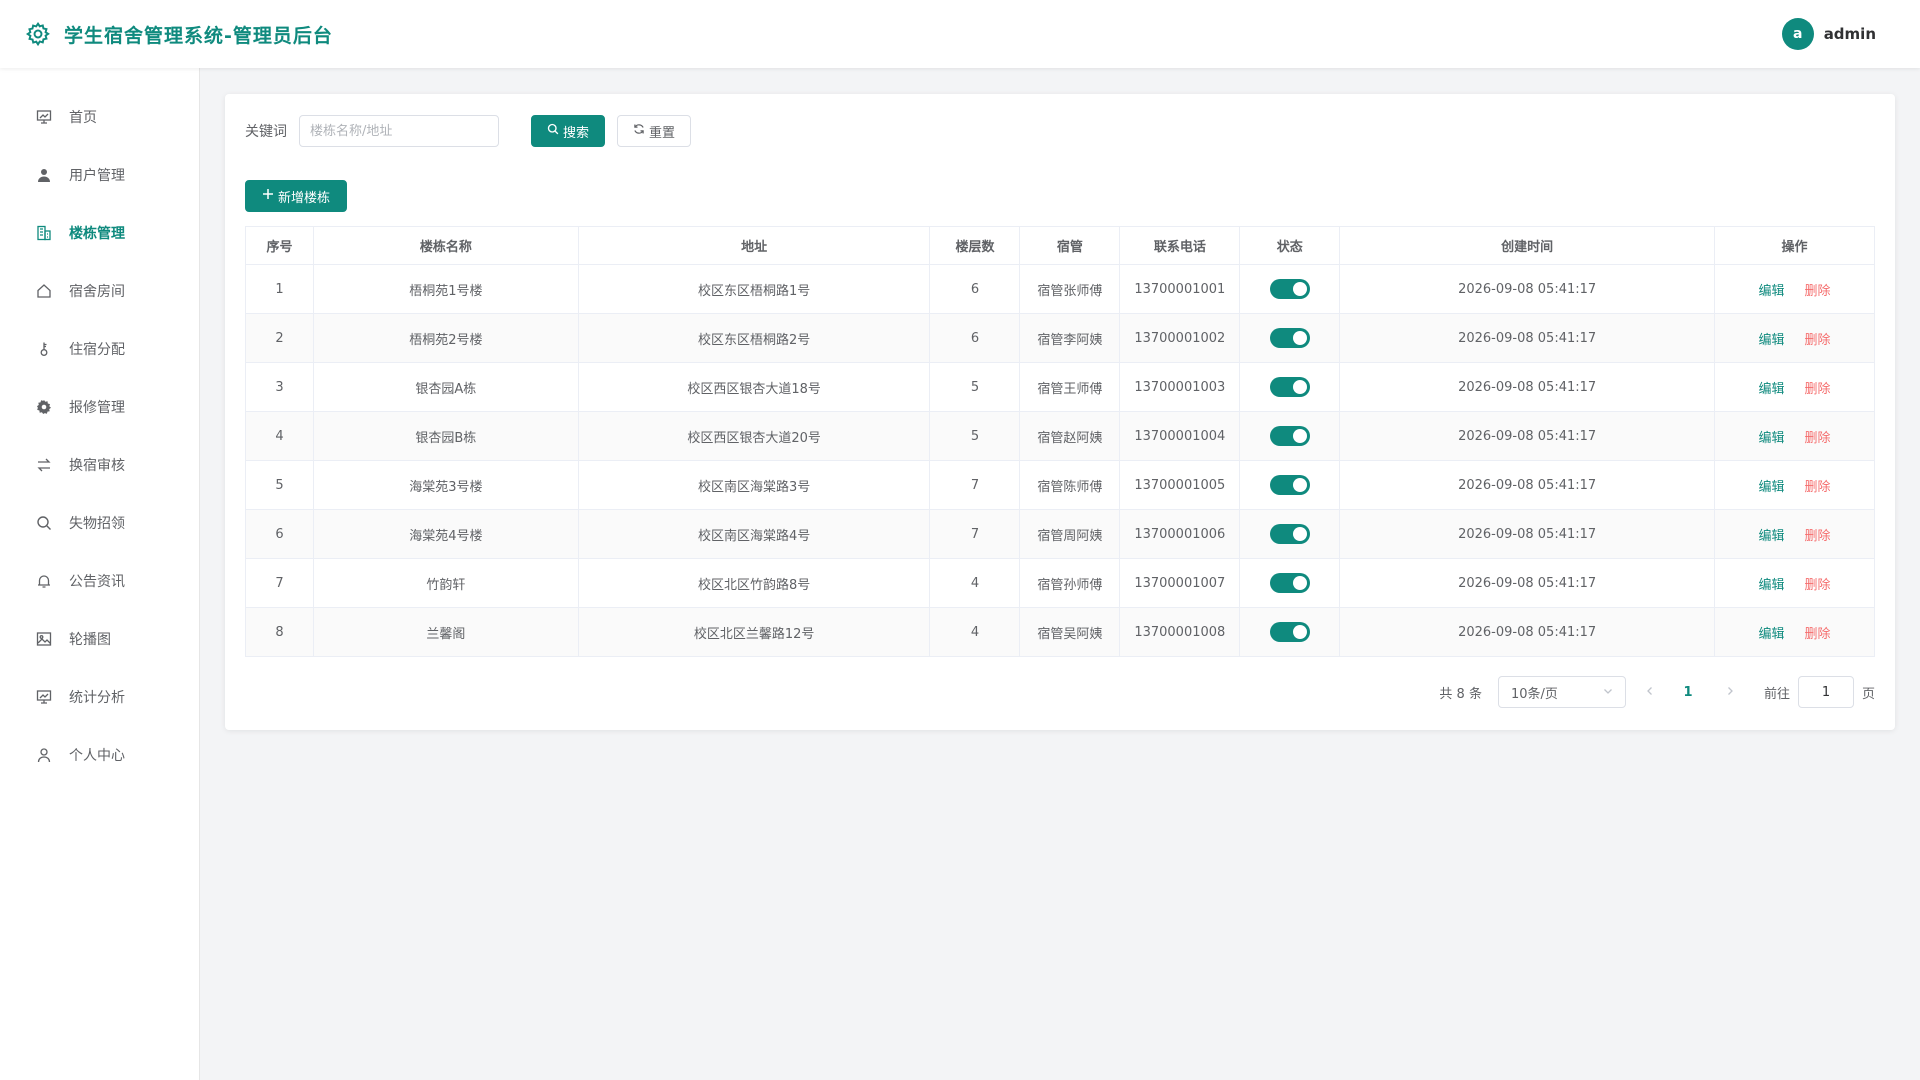 The image size is (1920, 1080). Describe the element at coordinates (754, 245) in the screenshot. I see `column-header: 地址` at that location.